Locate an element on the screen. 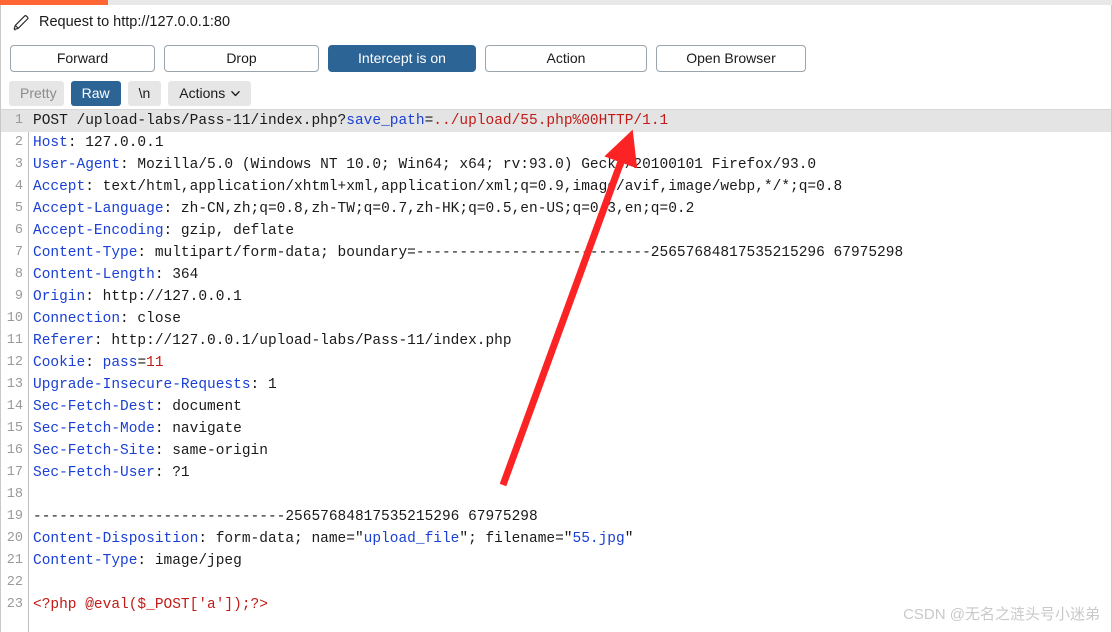 Image resolution: width=1112 pixels, height=632 pixels. chevron-down-icon is located at coordinates (235, 93).